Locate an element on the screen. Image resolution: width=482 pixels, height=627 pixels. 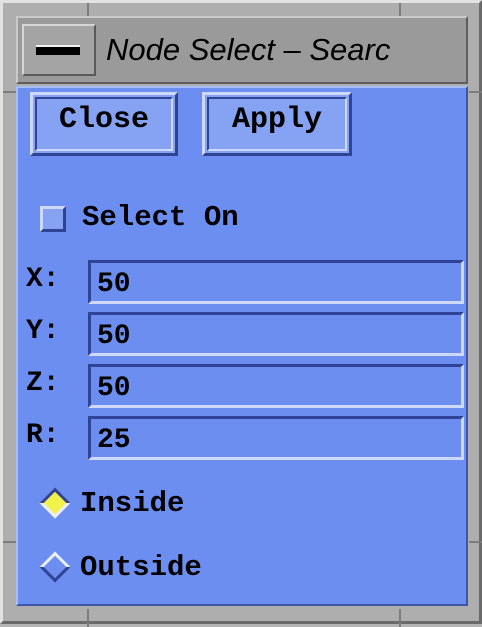
z-input is located at coordinates (276, 386).